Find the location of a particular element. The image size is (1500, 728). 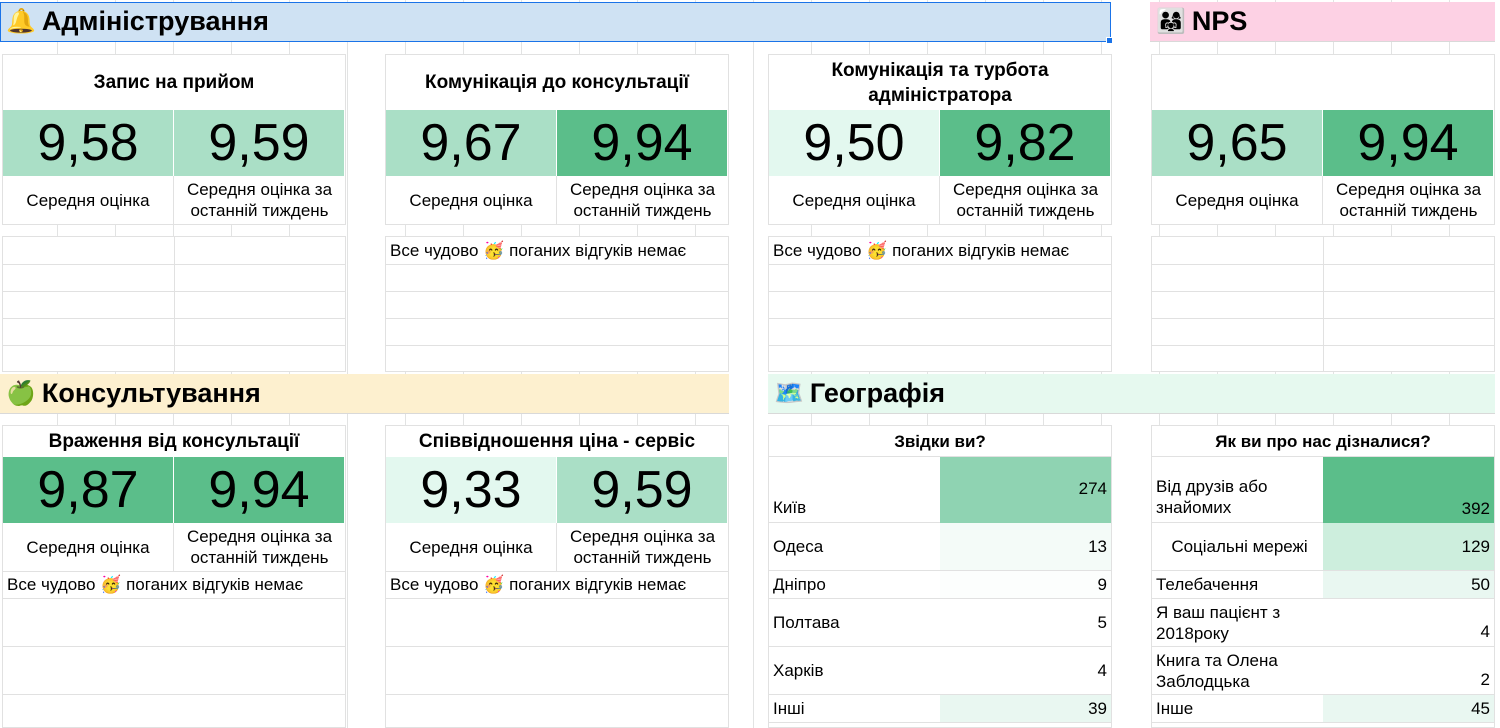

notes-area-pre-consult: Все чудово 🥳 поганих відгуків немає is located at coordinates (557, 304).